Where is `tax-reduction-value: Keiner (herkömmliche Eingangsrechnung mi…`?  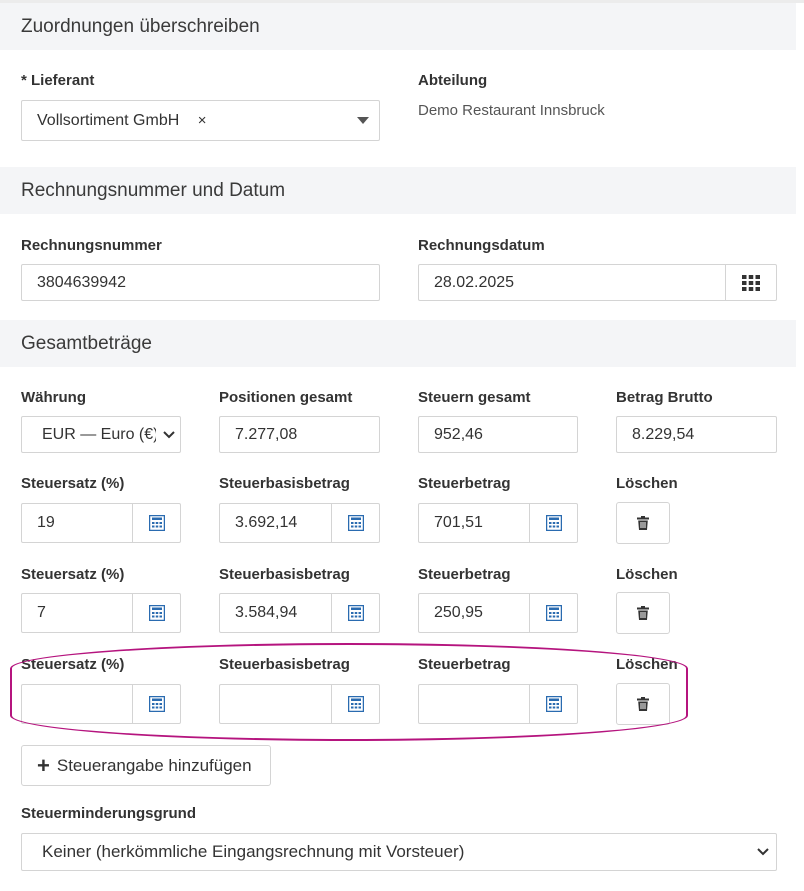
tax-reduction-value: Keiner (herkömmliche Eingangsrechnung mi… is located at coordinates (253, 851).